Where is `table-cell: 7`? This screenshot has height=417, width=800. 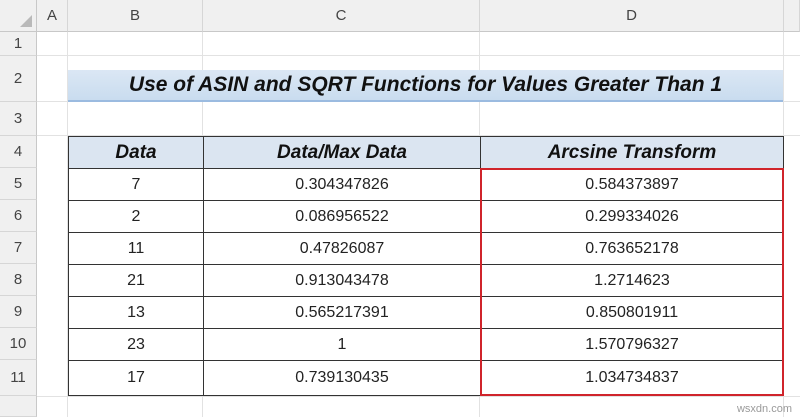
table-cell: 7 is located at coordinates (136, 184).